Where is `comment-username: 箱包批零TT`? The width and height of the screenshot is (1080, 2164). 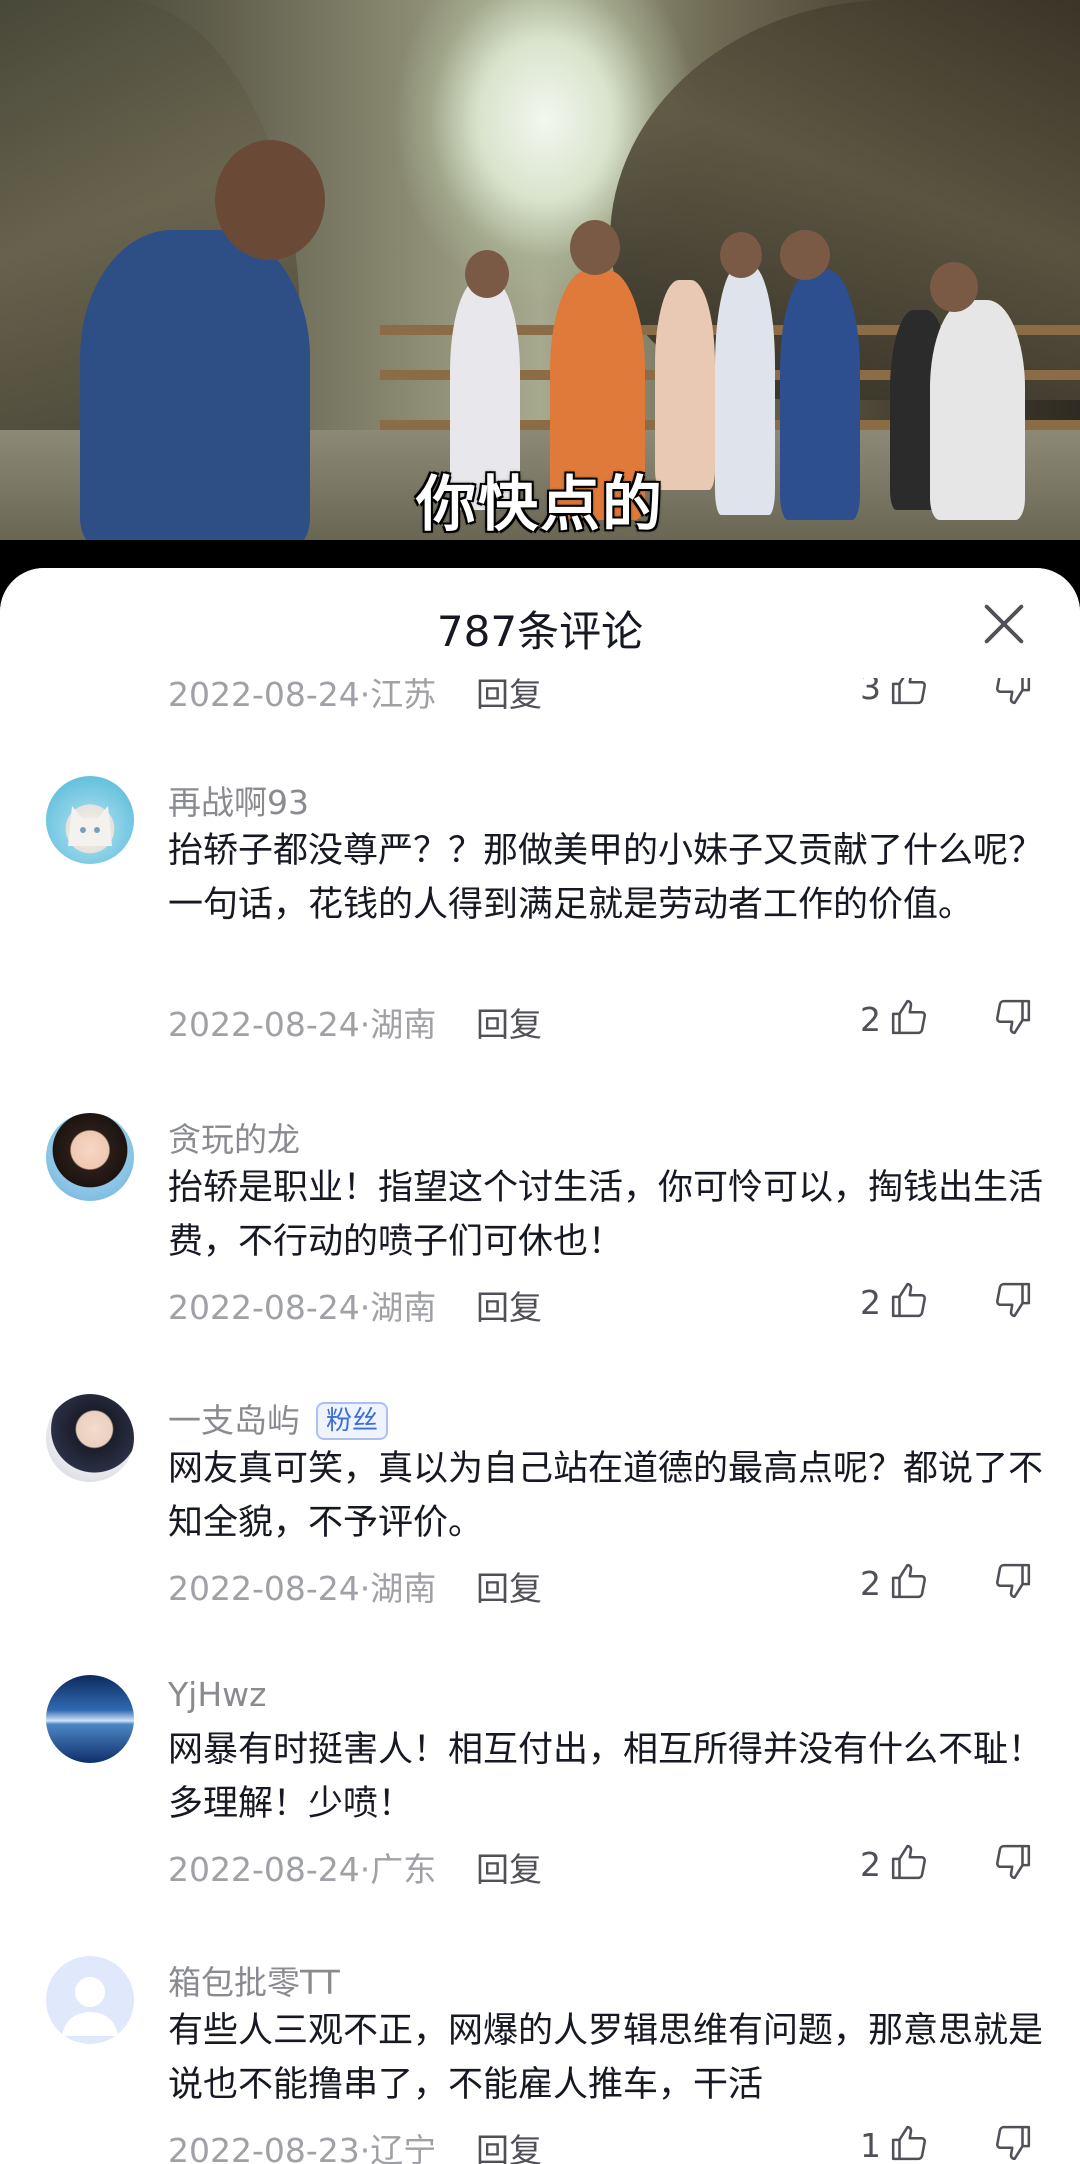
comment-username: 箱包批零TT is located at coordinates (254, 1980).